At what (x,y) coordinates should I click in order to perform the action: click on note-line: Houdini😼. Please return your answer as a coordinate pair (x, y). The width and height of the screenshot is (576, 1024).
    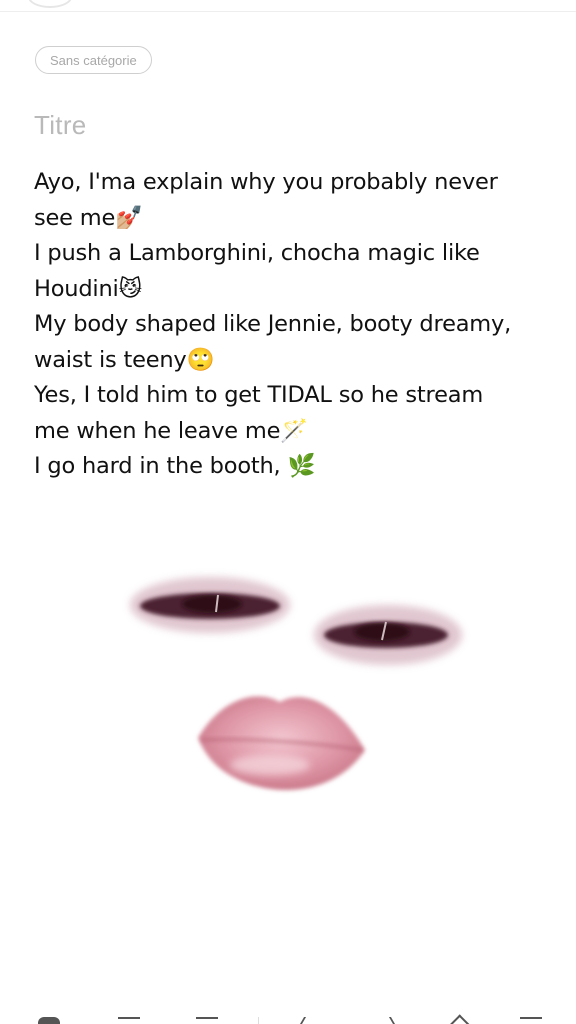
    Looking at the image, I should click on (88, 288).